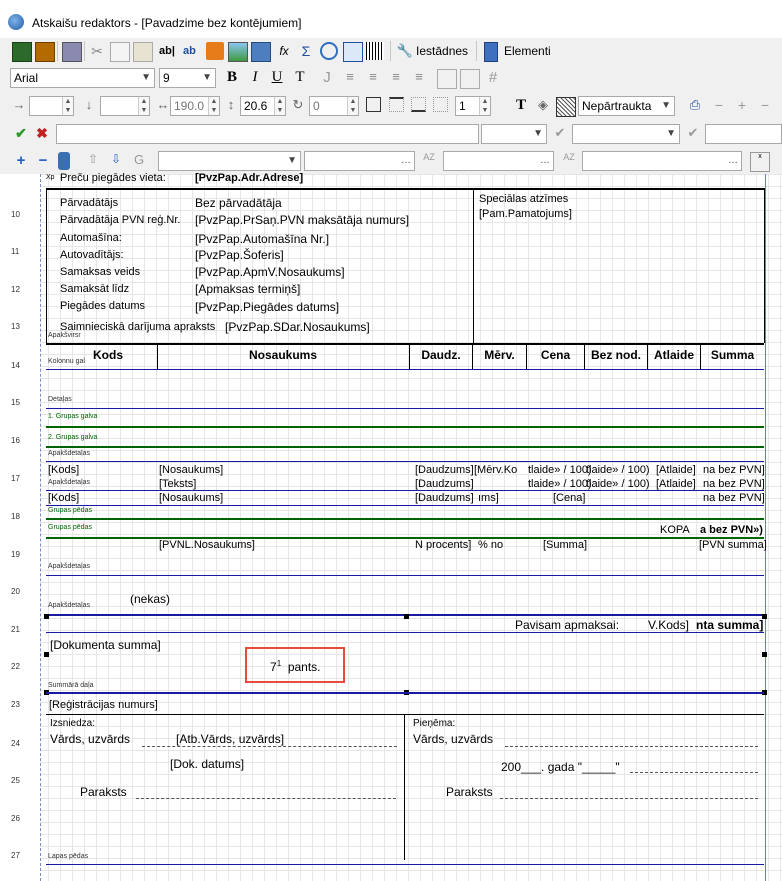 The image size is (782, 881). Describe the element at coordinates (89, 203) in the screenshot. I see `field-label: Pārvadātājs` at that location.